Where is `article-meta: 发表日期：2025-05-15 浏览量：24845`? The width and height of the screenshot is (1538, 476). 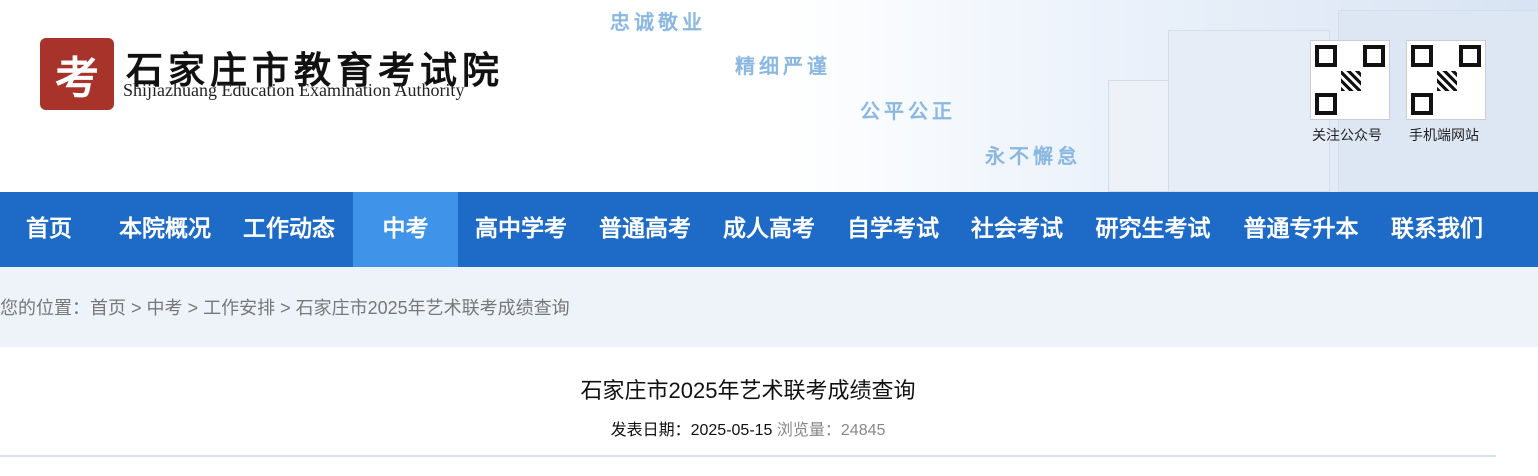
article-meta: 发表日期：2025-05-15 浏览量：24845 is located at coordinates (748, 428).